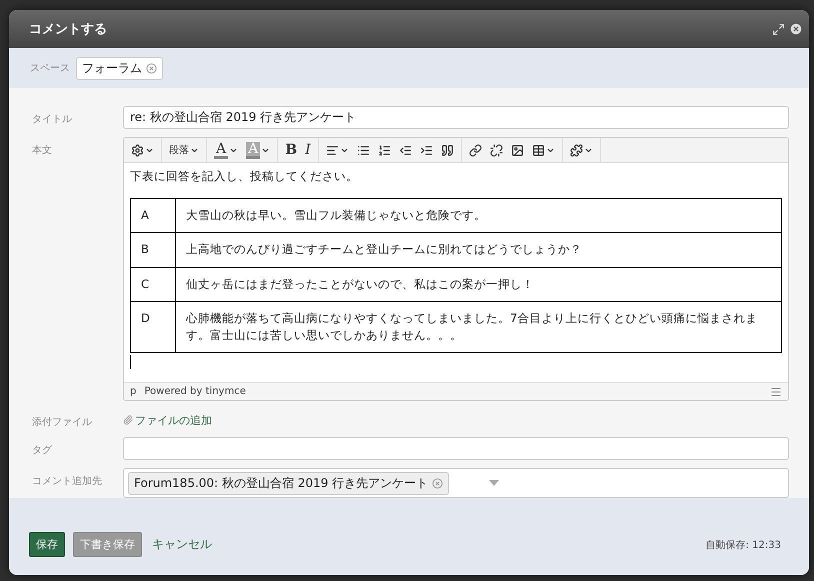 The width and height of the screenshot is (814, 581). Describe the element at coordinates (456, 483) in the screenshot. I see `target-select: Forum185.00: 秋の登山合宿 2019 行き先アンケート` at that location.